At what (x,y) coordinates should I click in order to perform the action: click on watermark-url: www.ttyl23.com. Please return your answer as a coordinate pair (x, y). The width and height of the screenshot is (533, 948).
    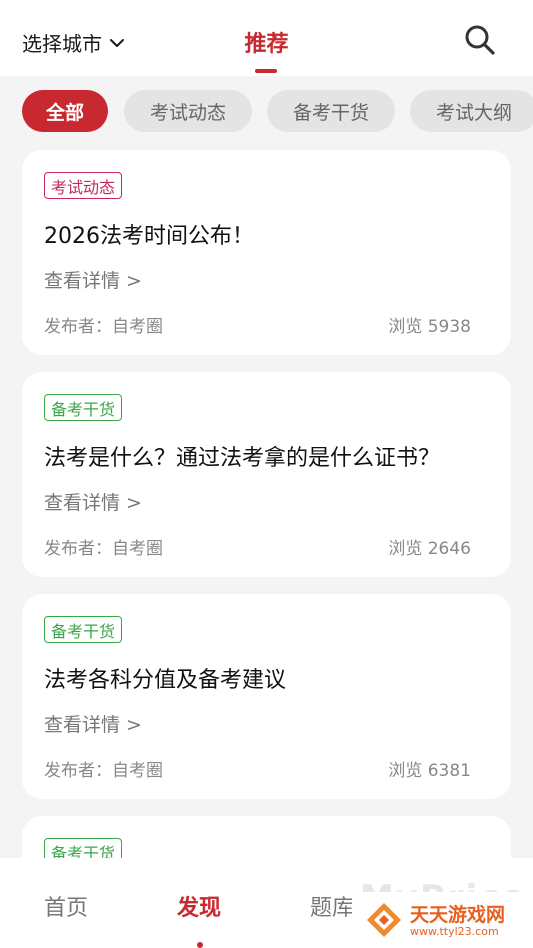
    Looking at the image, I should click on (454, 931).